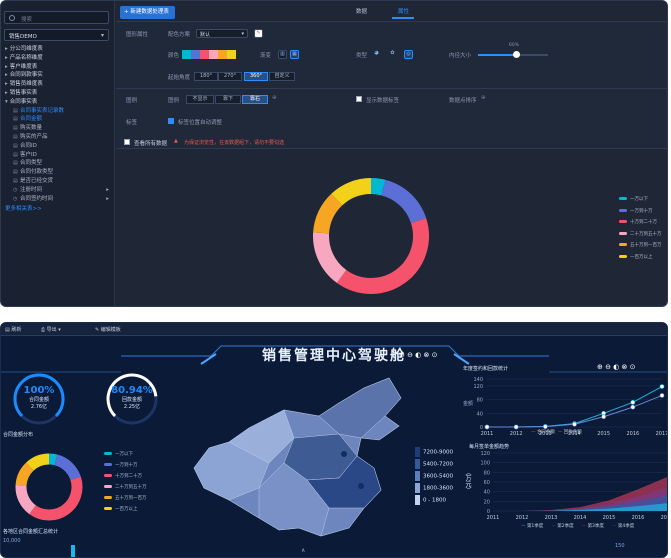 The height and width of the screenshot is (558, 671). Describe the element at coordinates (532, 526) in the screenshot. I see `area-legend-item: — 第1季度` at that location.